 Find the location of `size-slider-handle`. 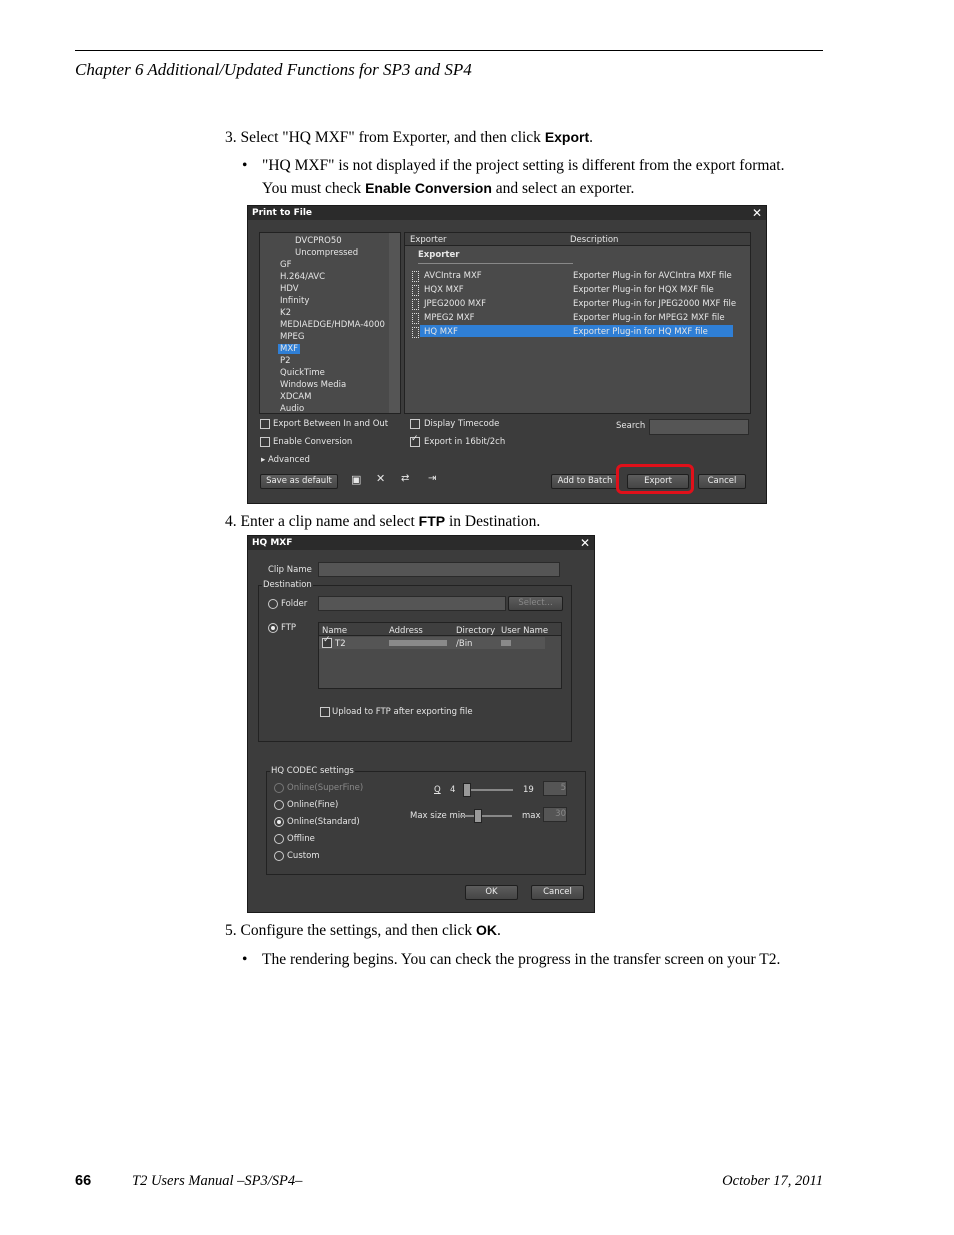

size-slider-handle is located at coordinates (478, 816).